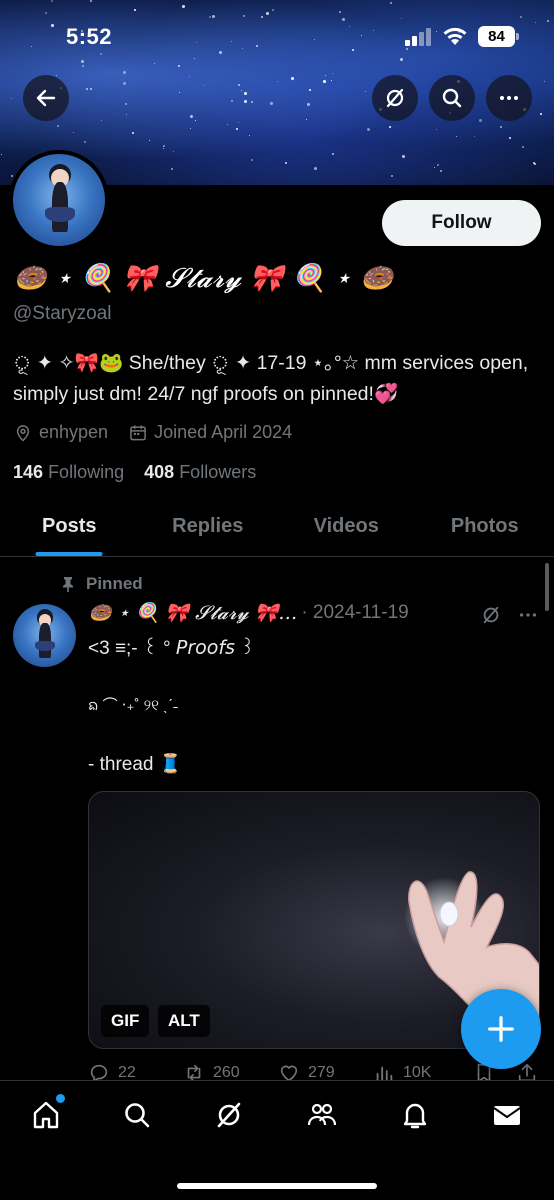 The width and height of the screenshot is (554, 1200). What do you see at coordinates (69, 529) in the screenshot?
I see `tab-posts: Posts` at bounding box center [69, 529].